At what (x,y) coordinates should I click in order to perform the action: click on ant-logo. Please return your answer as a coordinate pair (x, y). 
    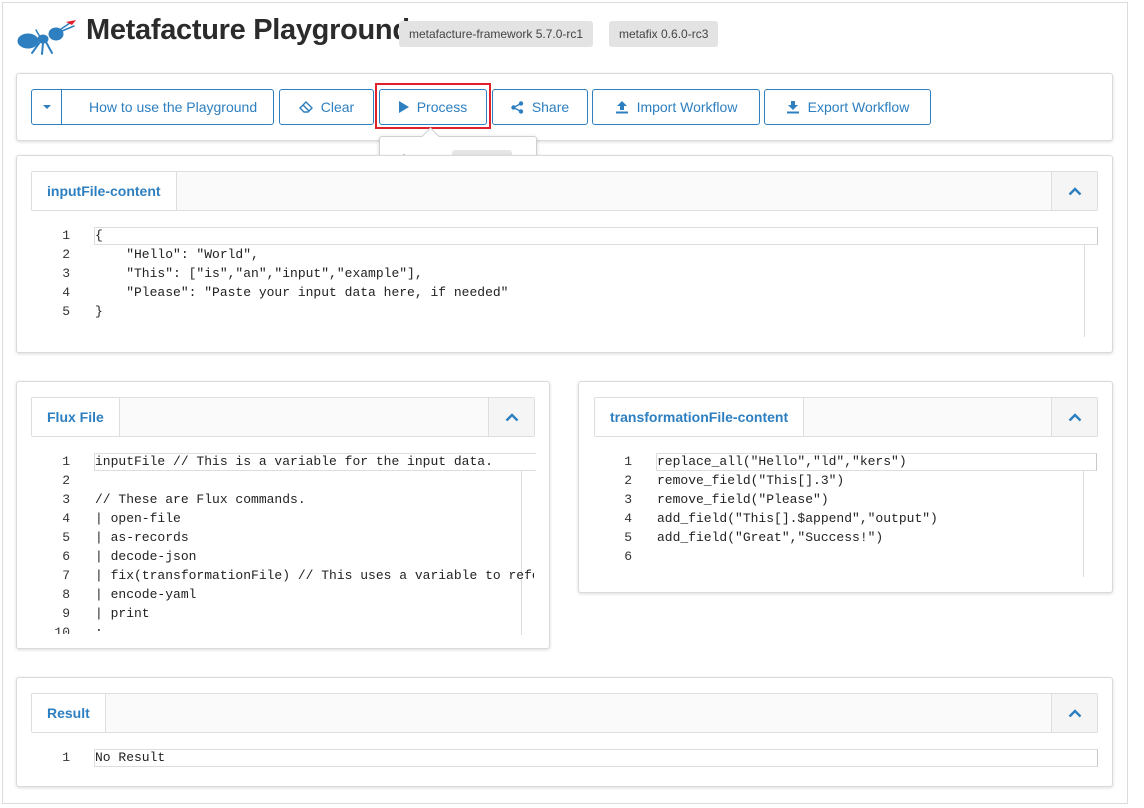
    Looking at the image, I should click on (46, 37).